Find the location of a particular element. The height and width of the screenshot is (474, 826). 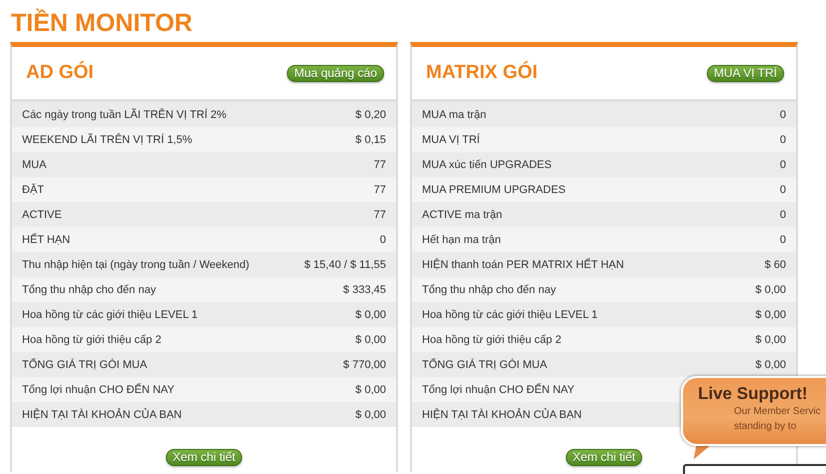

row-label: MUA VỊ TRÍ is located at coordinates (451, 140).